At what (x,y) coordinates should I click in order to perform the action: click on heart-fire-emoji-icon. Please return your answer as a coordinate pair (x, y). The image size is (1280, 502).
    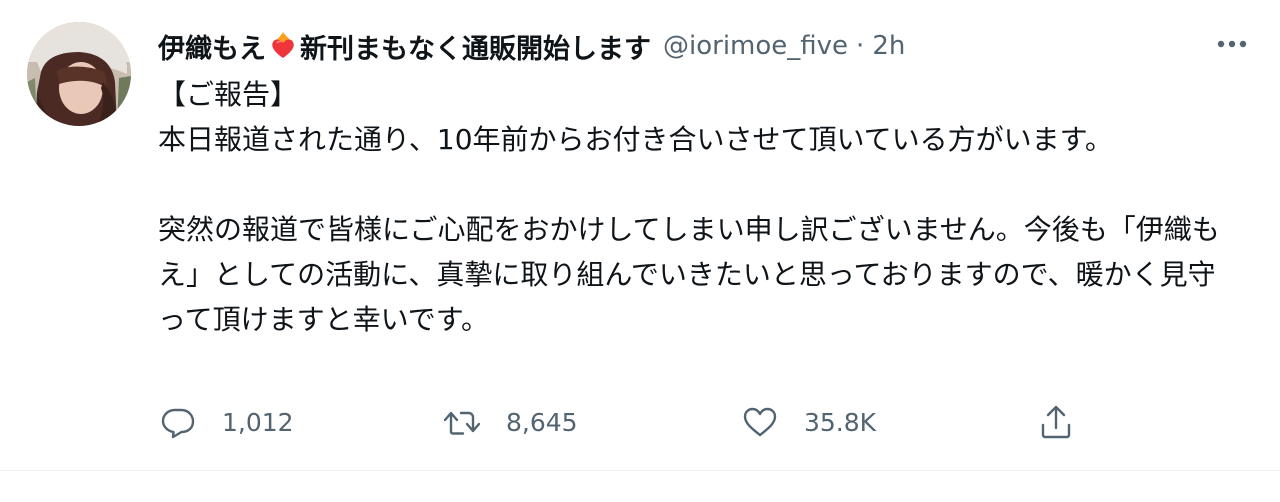
    Looking at the image, I should click on (283, 46).